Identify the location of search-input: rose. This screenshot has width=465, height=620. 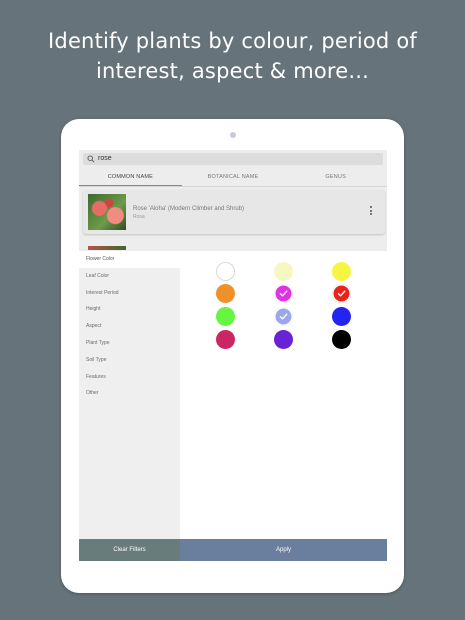
(105, 159).